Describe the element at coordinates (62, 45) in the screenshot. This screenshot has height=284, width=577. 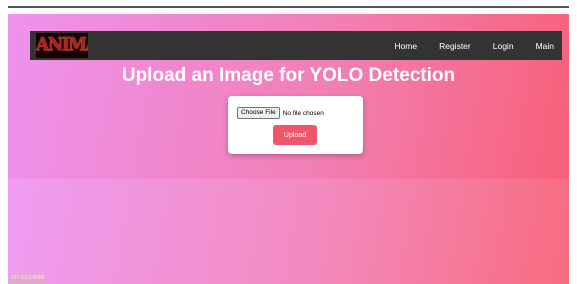
I see `animal-park-logo: ANIMAL PARK` at that location.